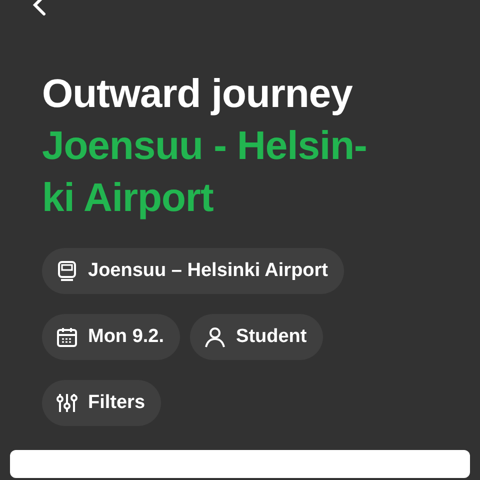 The image size is (480, 480). Describe the element at coordinates (256, 337) in the screenshot. I see `filter-chip: Student` at that location.